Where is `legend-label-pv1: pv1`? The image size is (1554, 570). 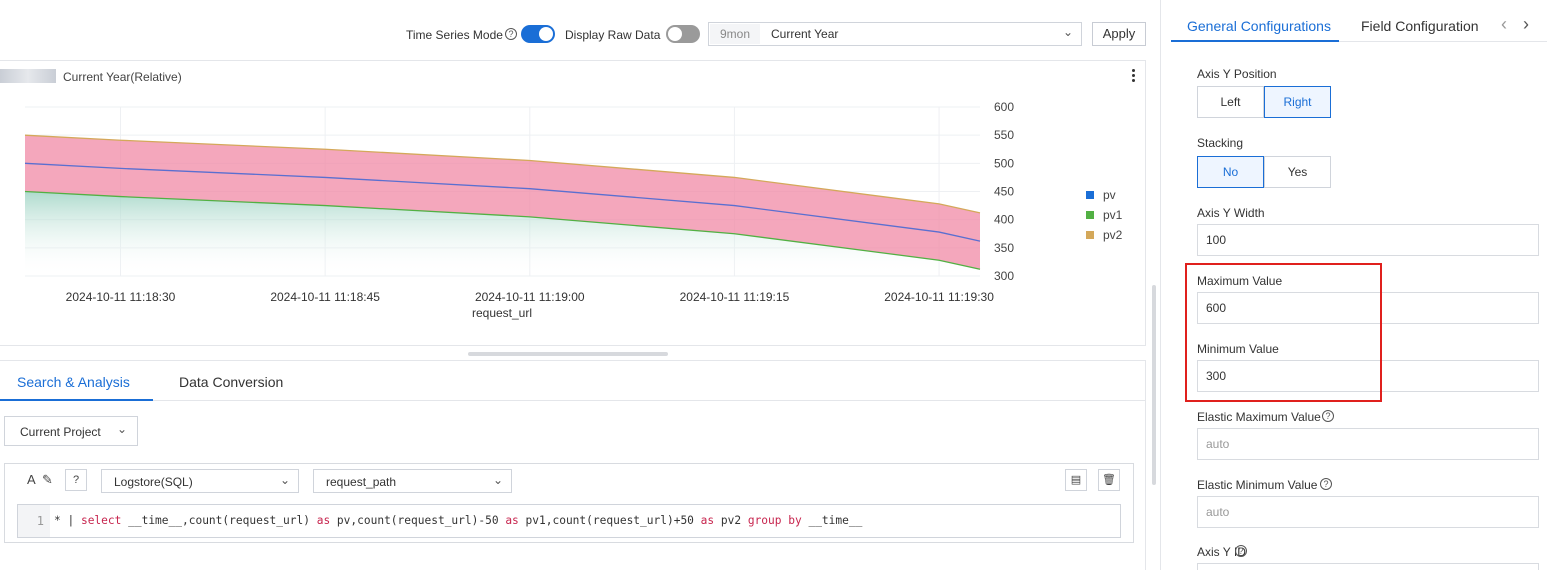 legend-label-pv1: pv1 is located at coordinates (1113, 215).